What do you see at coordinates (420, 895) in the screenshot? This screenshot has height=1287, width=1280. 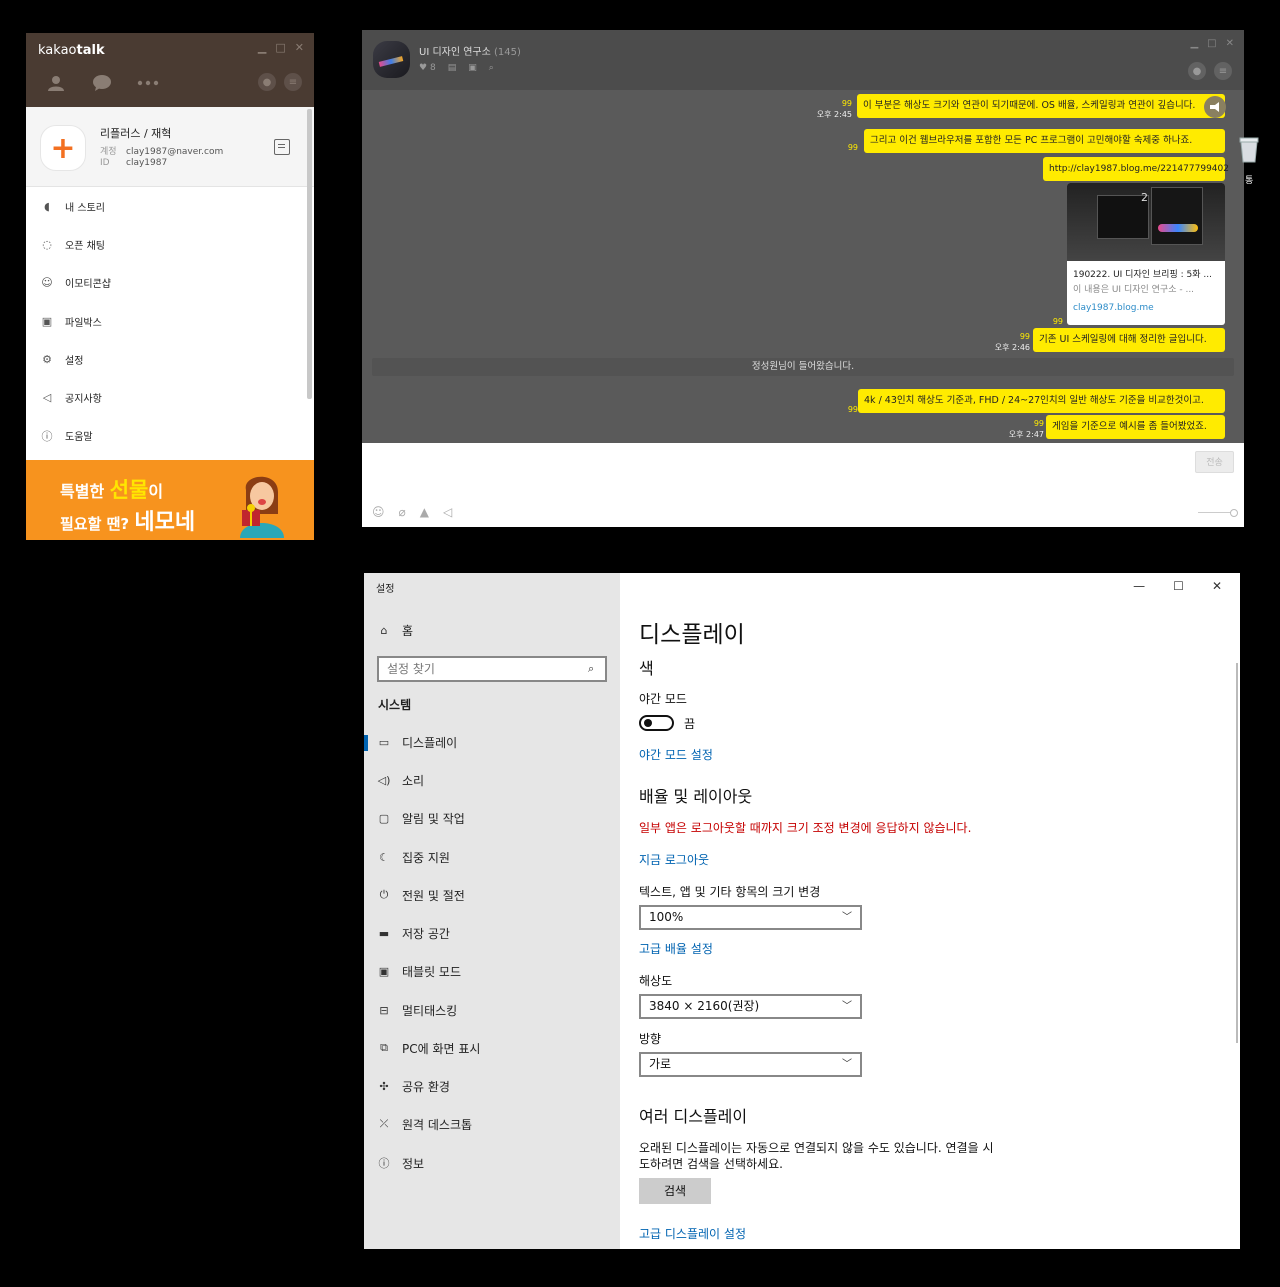 I see `nav-power: ⏻ 전원 및 절전` at bounding box center [420, 895].